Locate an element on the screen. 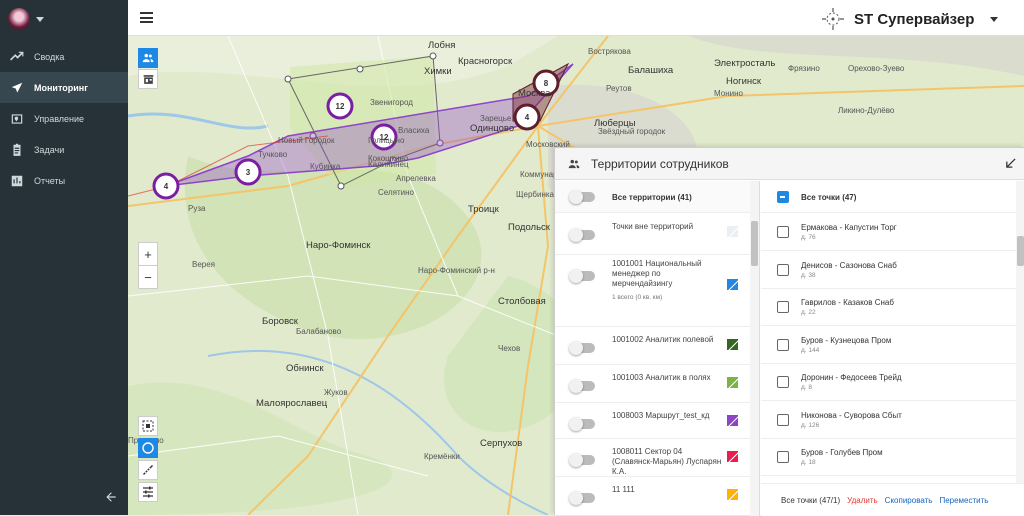  point-row: Гаврилов - Казаков Снаб д. 22 is located at coordinates (888, 307).